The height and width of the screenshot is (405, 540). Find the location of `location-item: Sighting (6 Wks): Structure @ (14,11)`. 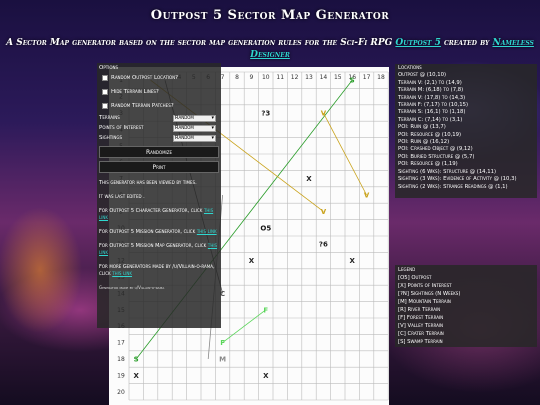

location-item: Sighting (6 Wks): Structure @ (14,11) is located at coordinates (447, 171).